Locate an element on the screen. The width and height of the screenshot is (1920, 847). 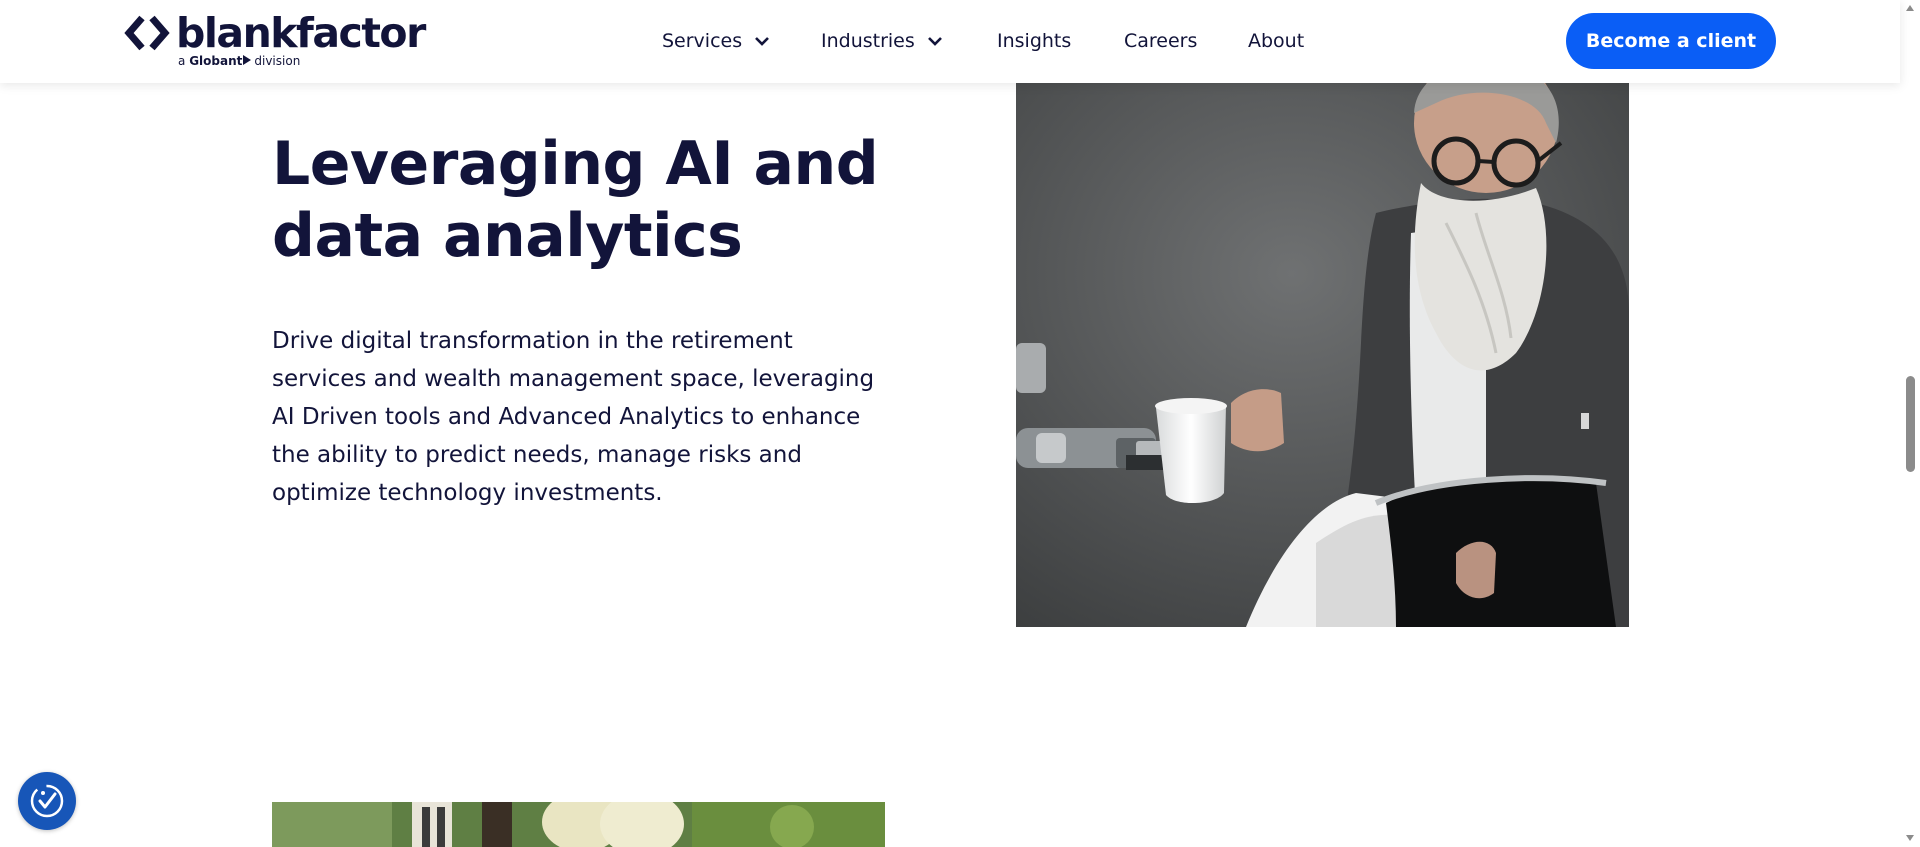
logo-sub-brand: Globant is located at coordinates (216, 61).